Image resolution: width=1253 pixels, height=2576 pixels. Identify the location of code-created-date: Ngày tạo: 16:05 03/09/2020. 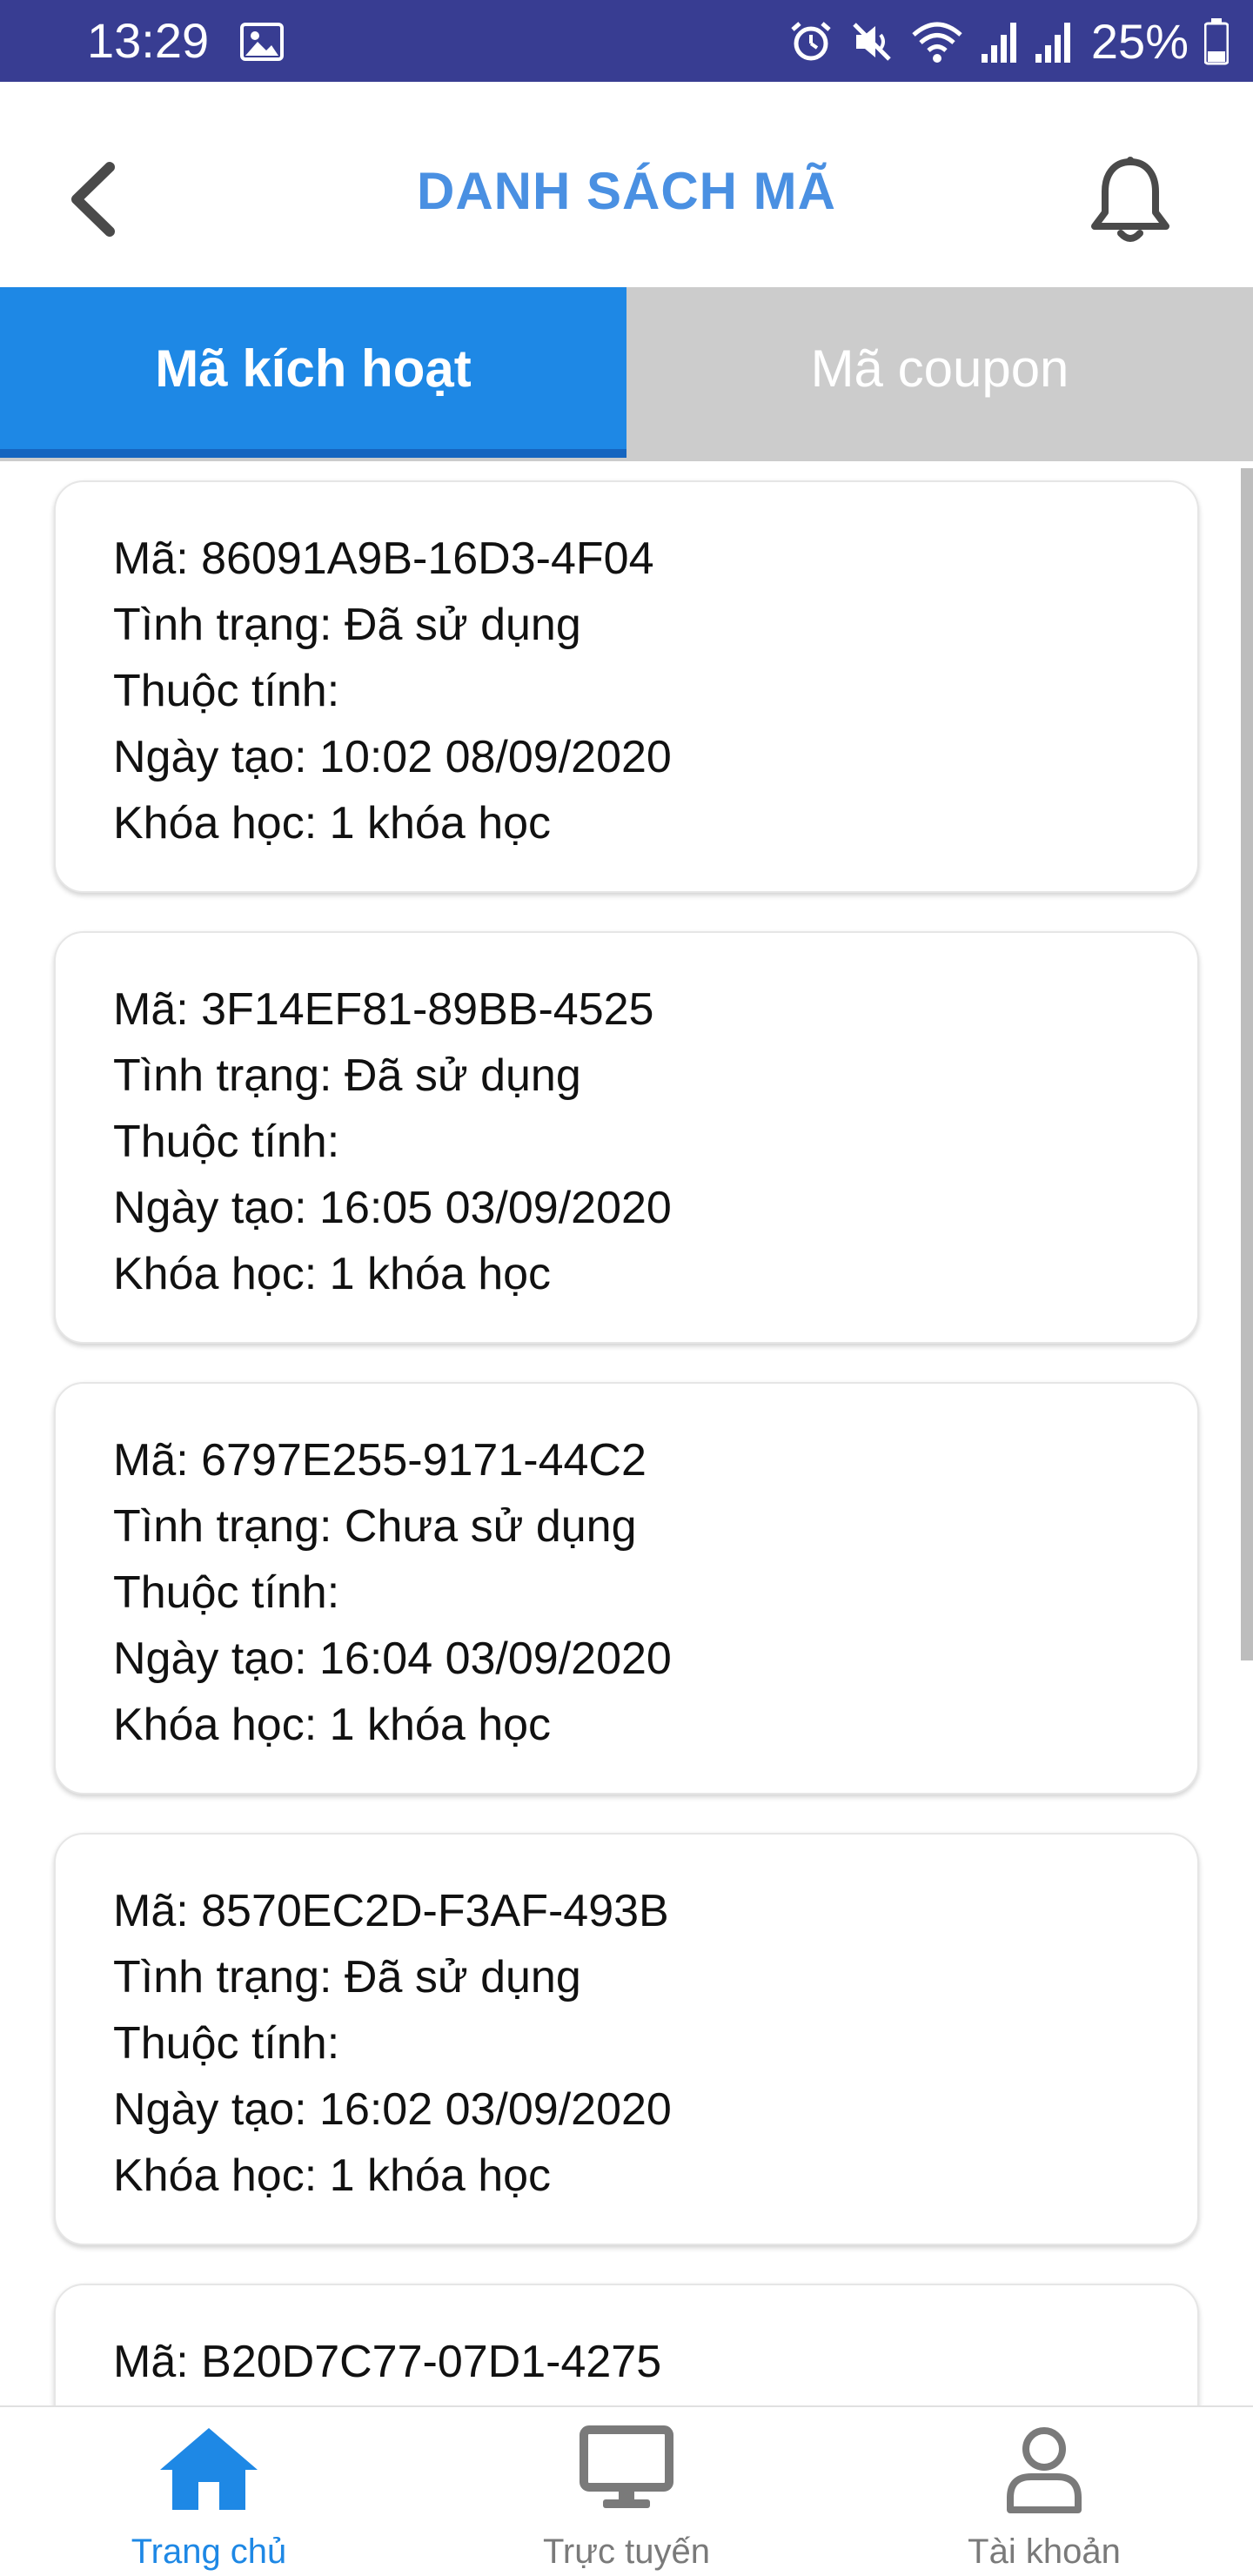
(392, 1208).